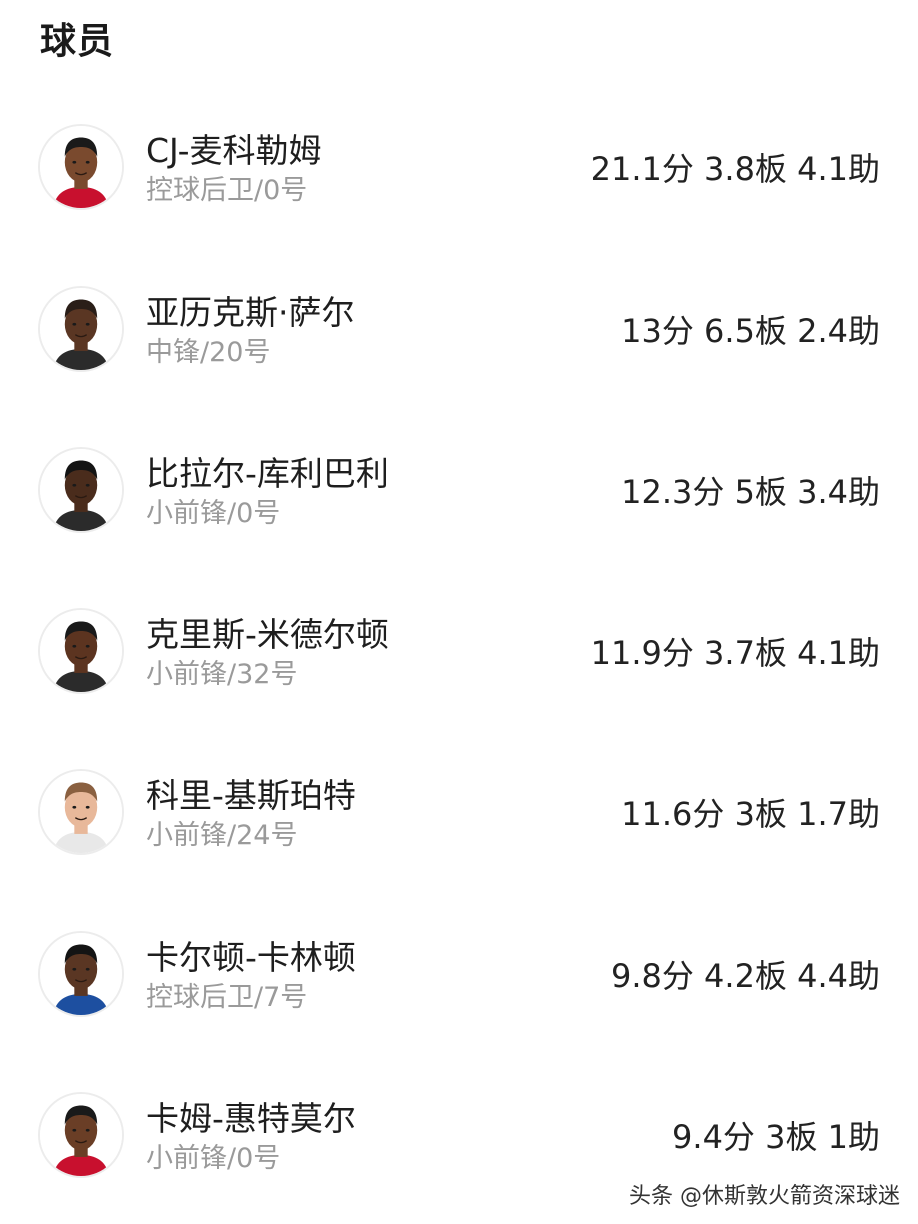 This screenshot has height=1224, width=918. What do you see at coordinates (222, 835) in the screenshot?
I see `player-position: 小前锋/24号` at bounding box center [222, 835].